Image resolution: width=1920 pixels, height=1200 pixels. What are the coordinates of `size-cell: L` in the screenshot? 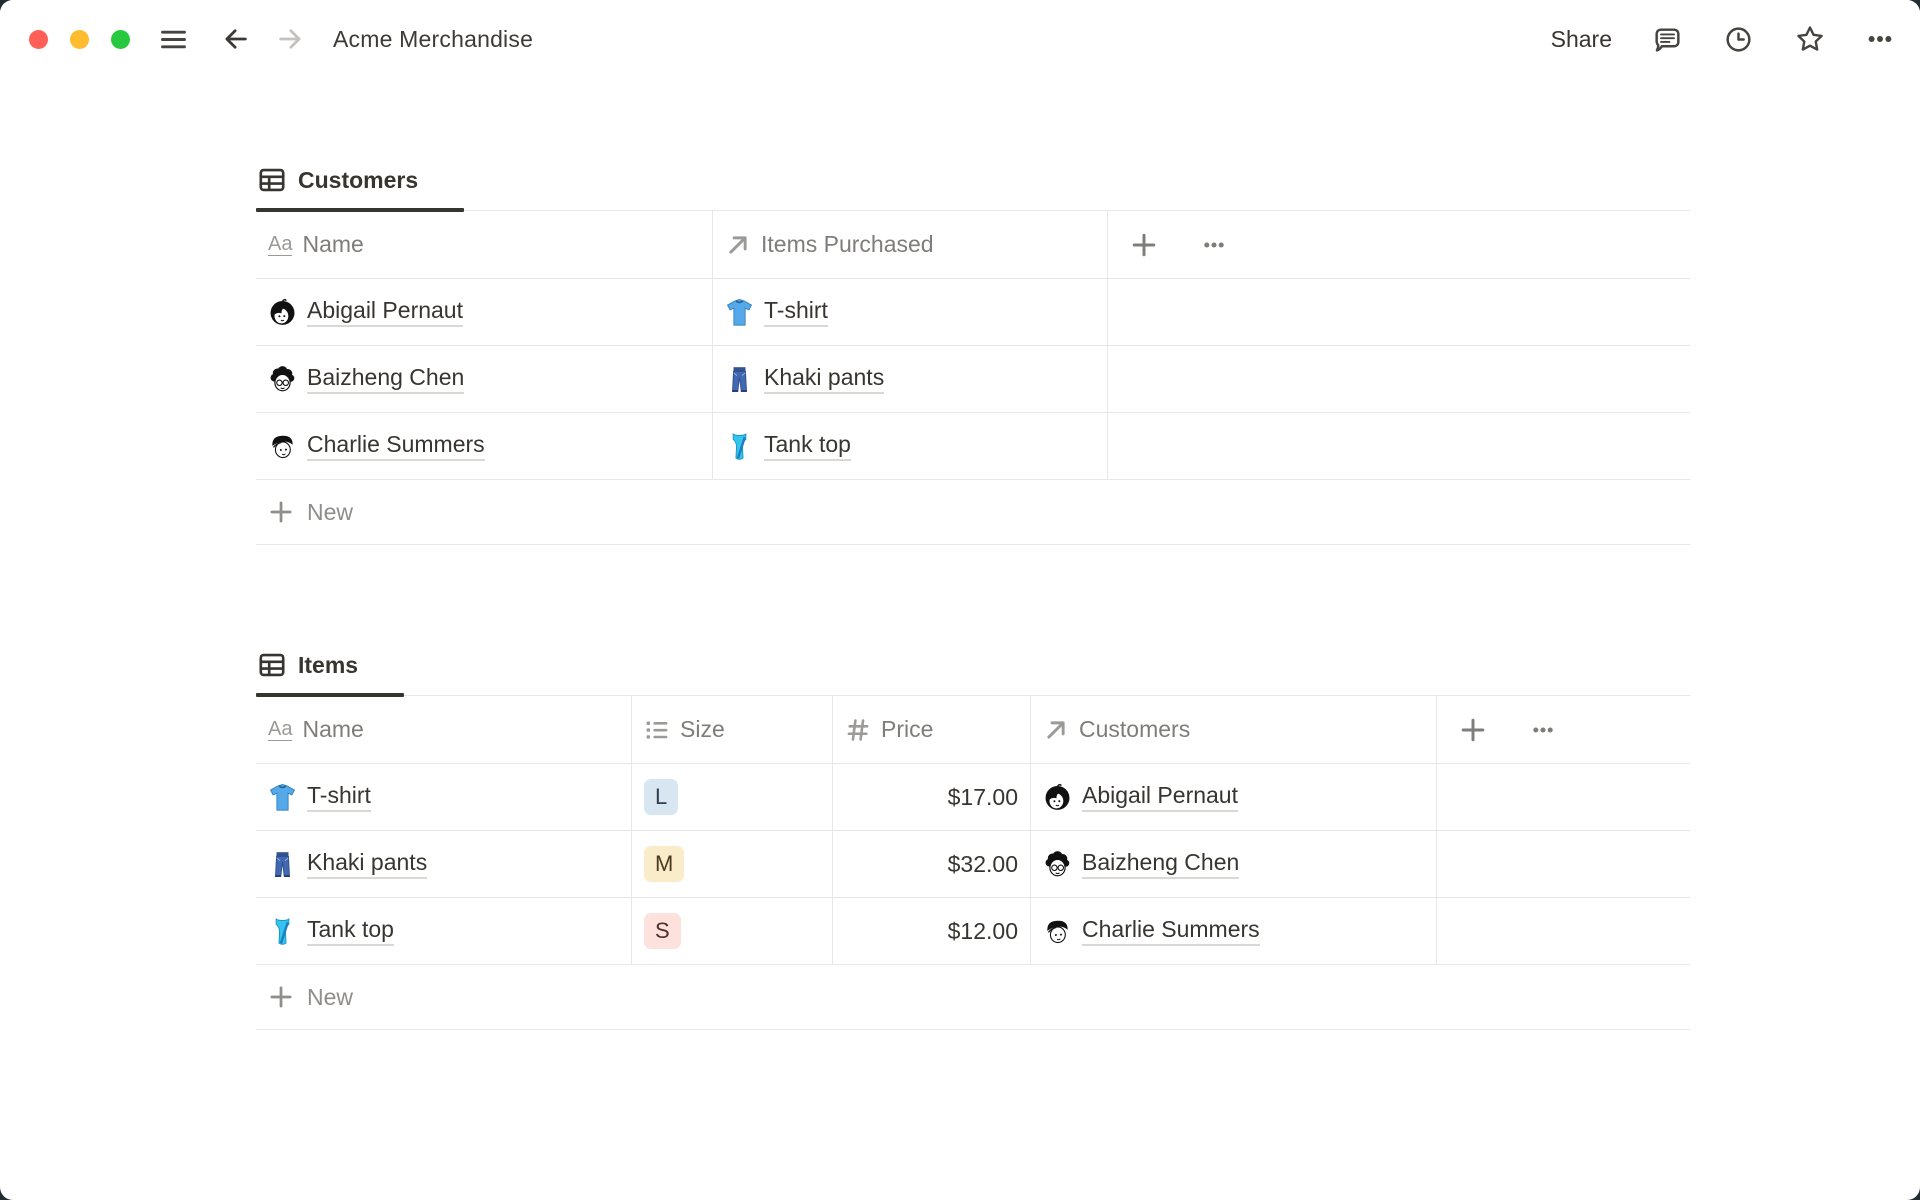 It's located at (731, 797).